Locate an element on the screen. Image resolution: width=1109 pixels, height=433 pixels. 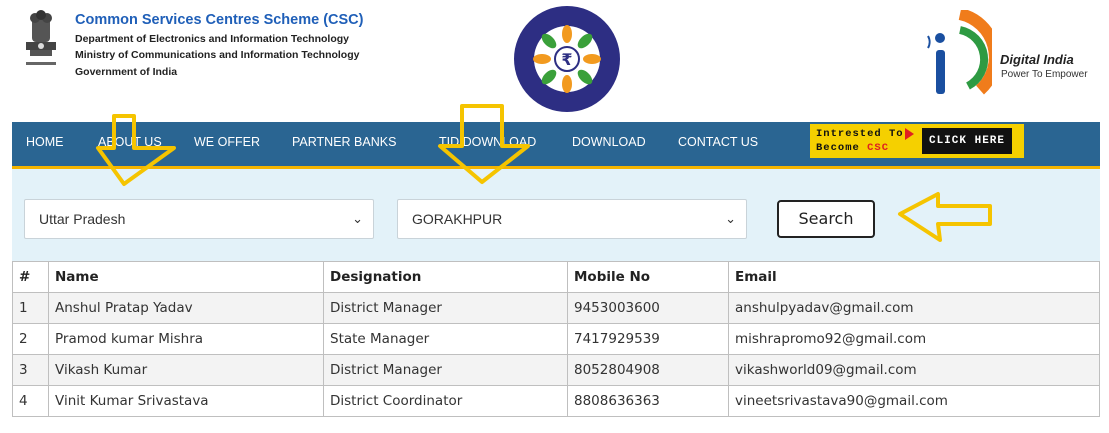
nav-contact-us: CONTACT US is located at coordinates (718, 142).